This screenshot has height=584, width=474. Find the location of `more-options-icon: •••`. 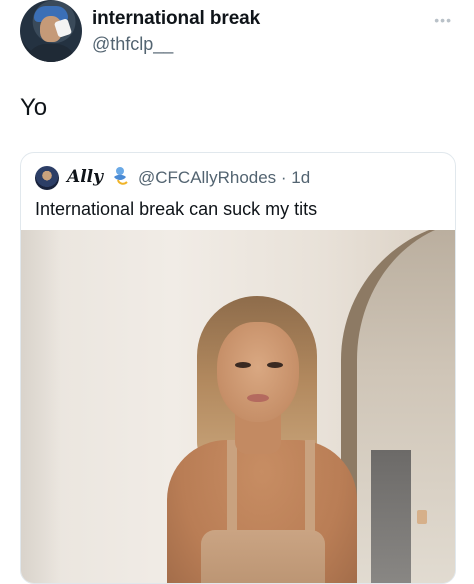

more-options-icon: ••• is located at coordinates (443, 20).